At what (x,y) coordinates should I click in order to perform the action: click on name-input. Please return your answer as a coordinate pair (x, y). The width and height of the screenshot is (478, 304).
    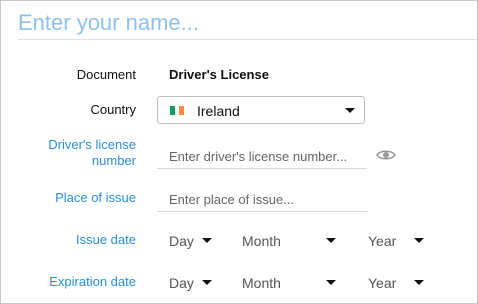
    Looking at the image, I should click on (247, 23).